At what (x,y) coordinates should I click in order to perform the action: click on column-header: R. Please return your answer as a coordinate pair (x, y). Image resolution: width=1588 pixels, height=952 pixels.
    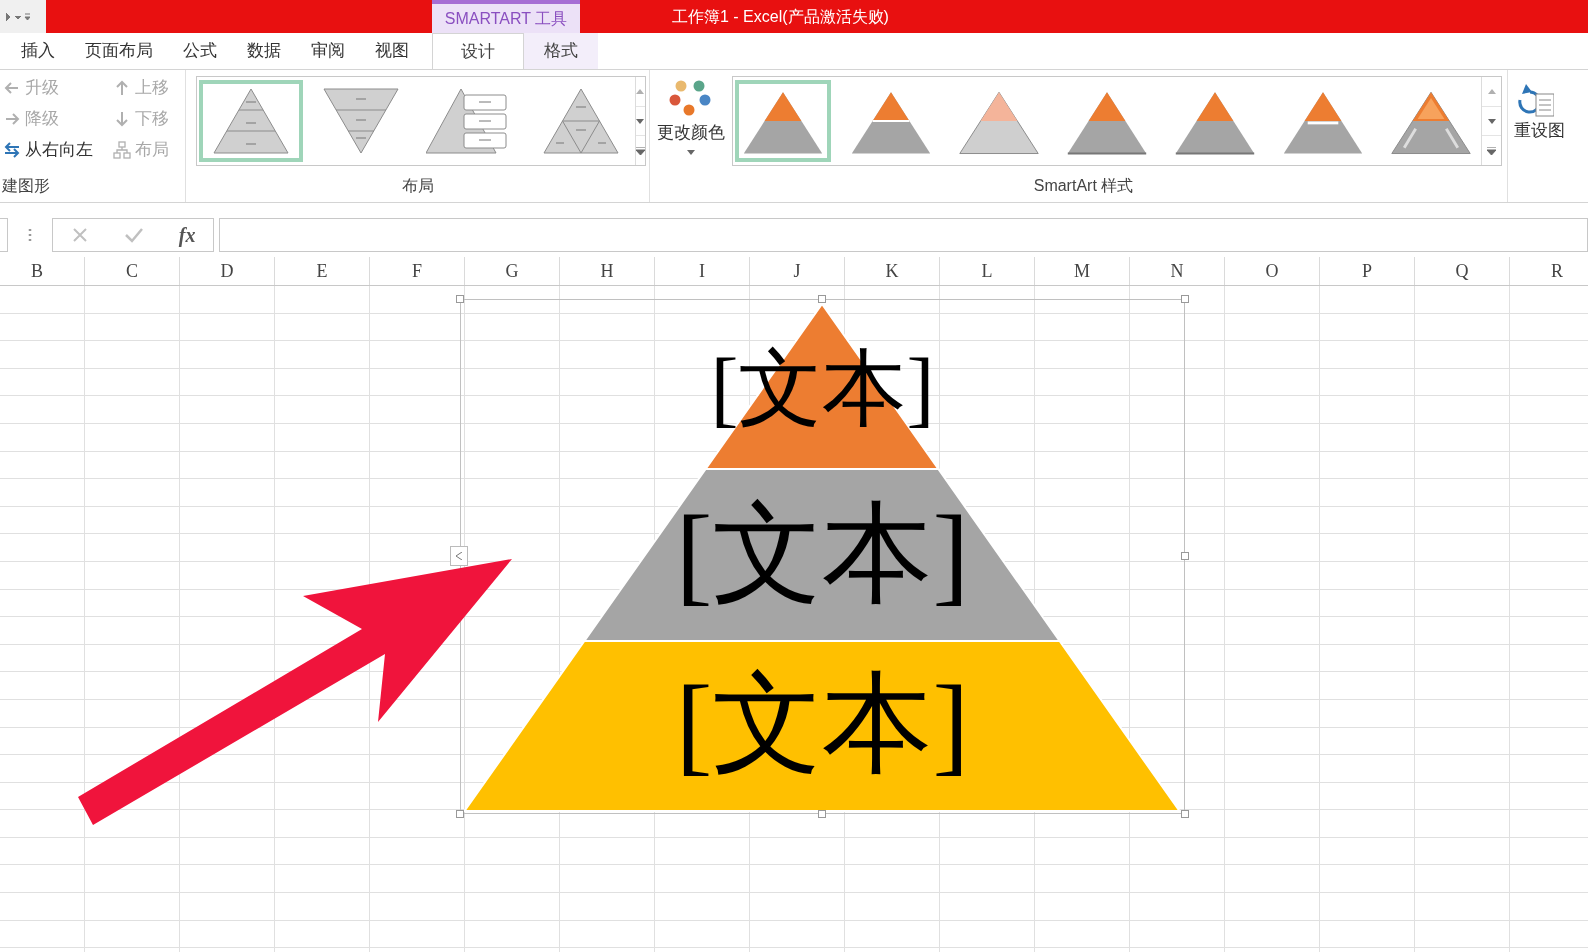
    Looking at the image, I should click on (1549, 271).